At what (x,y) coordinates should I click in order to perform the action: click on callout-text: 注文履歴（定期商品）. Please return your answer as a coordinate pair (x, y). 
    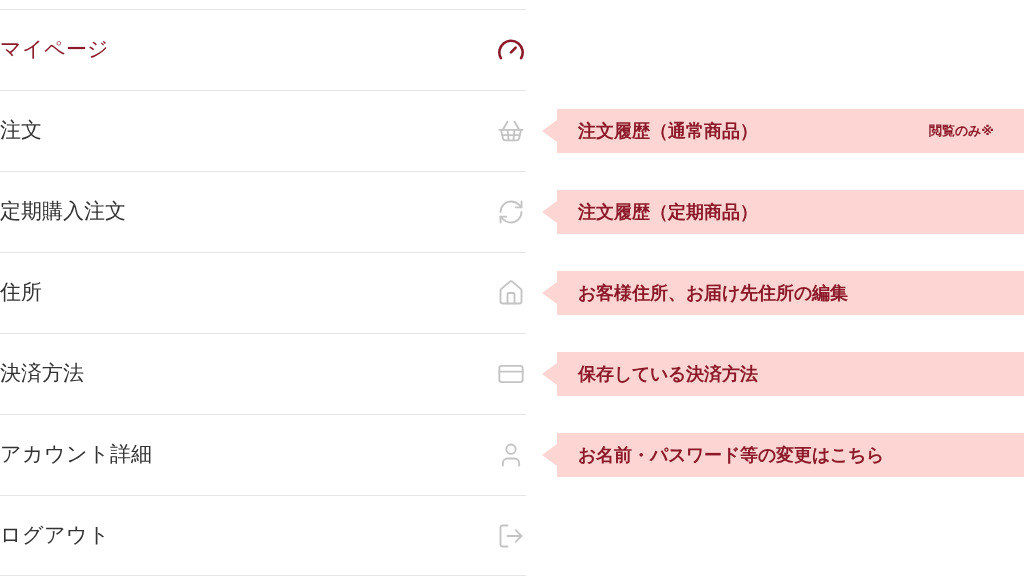
    Looking at the image, I should click on (668, 212).